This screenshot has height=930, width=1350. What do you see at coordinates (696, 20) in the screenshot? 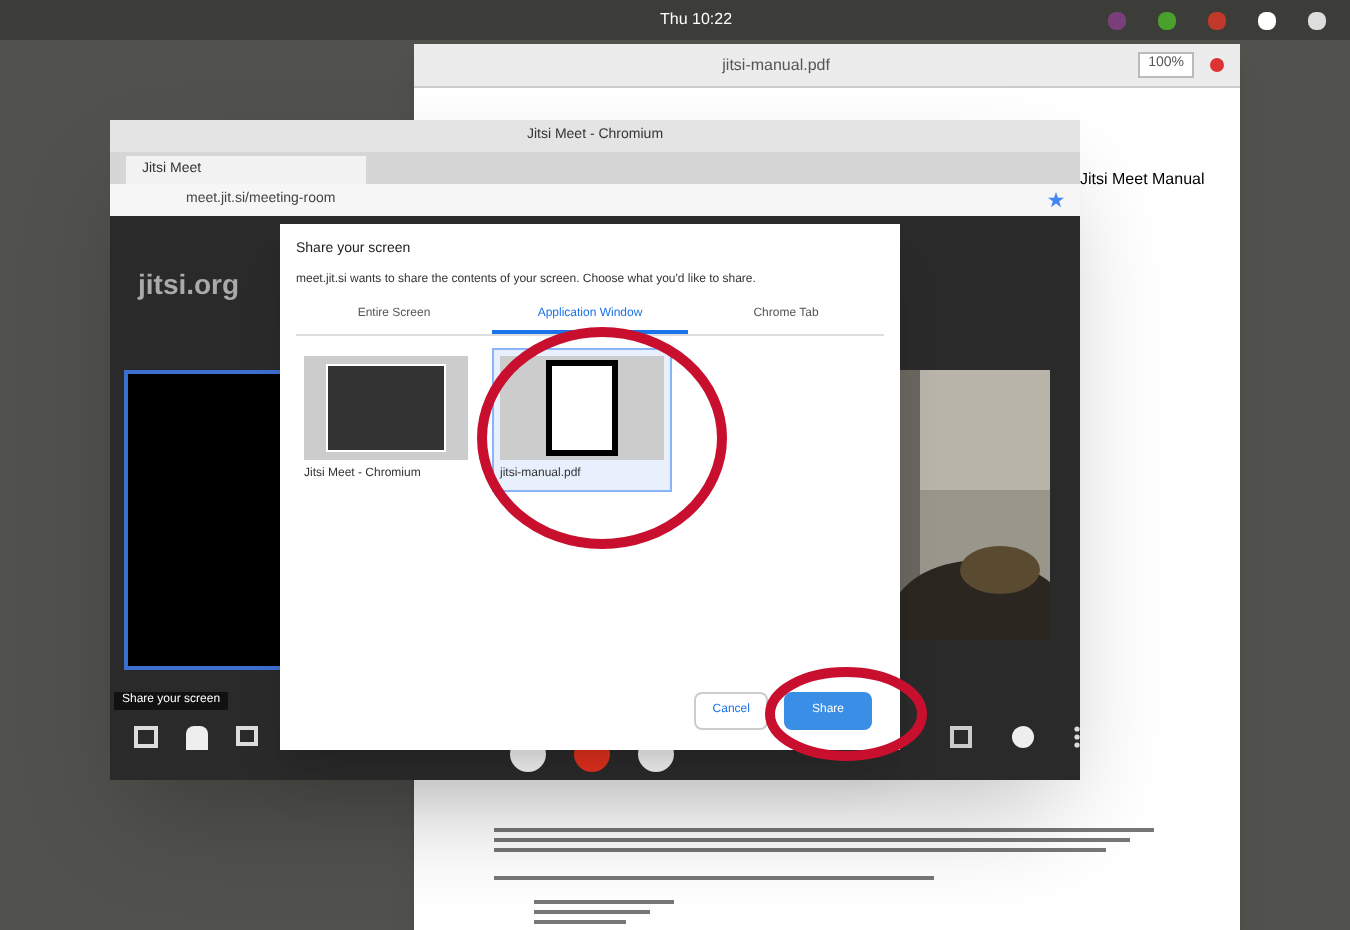
I see `clock: Thu 10:22` at bounding box center [696, 20].